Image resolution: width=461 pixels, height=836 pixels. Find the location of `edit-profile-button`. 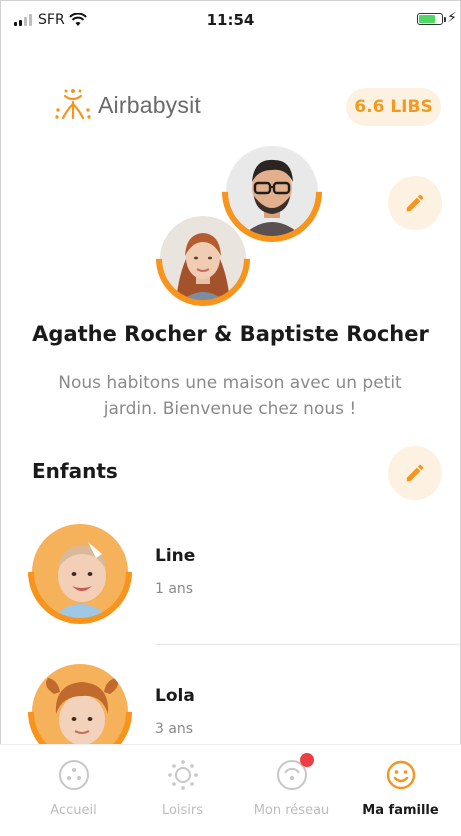

edit-profile-button is located at coordinates (415, 203).